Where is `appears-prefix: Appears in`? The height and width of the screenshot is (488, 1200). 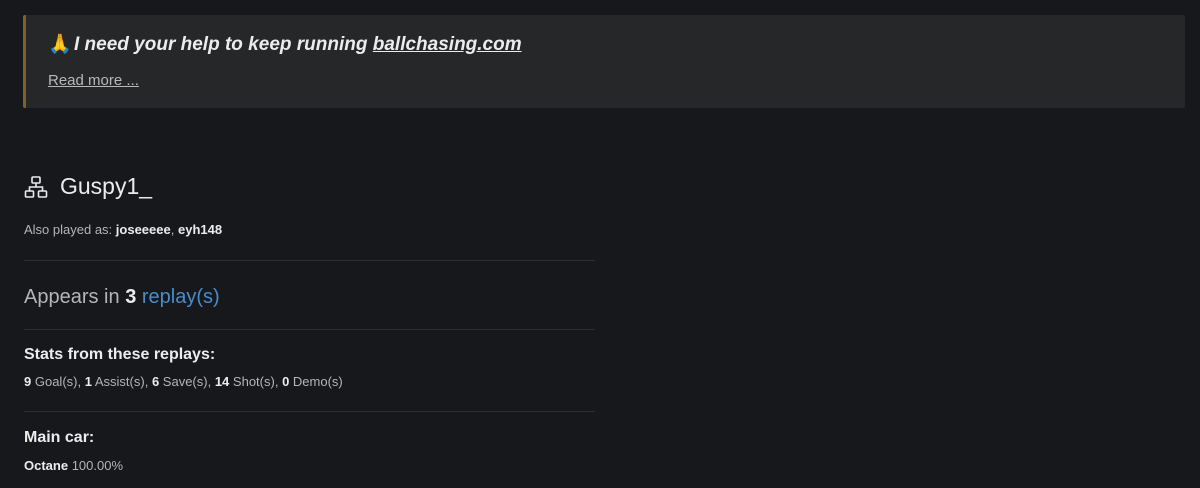
appears-prefix: Appears in is located at coordinates (72, 297).